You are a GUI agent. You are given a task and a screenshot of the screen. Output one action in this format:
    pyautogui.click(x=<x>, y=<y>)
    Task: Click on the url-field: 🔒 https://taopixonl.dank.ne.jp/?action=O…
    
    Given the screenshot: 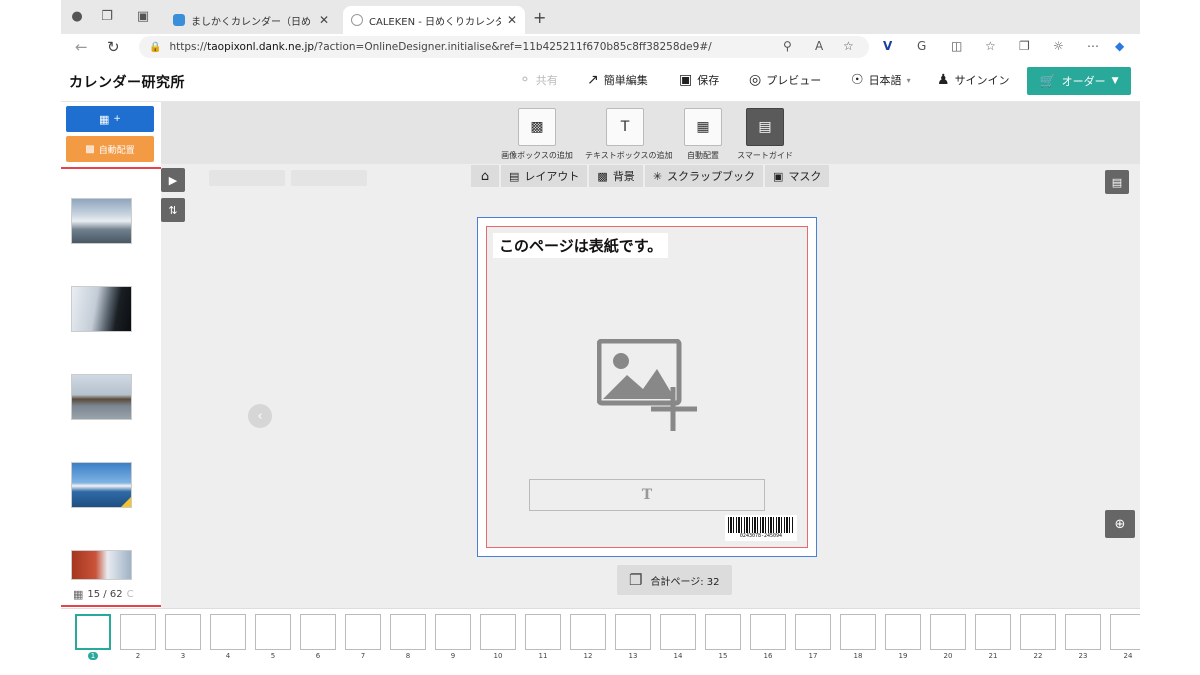 What is the action you would take?
    pyautogui.click(x=504, y=47)
    